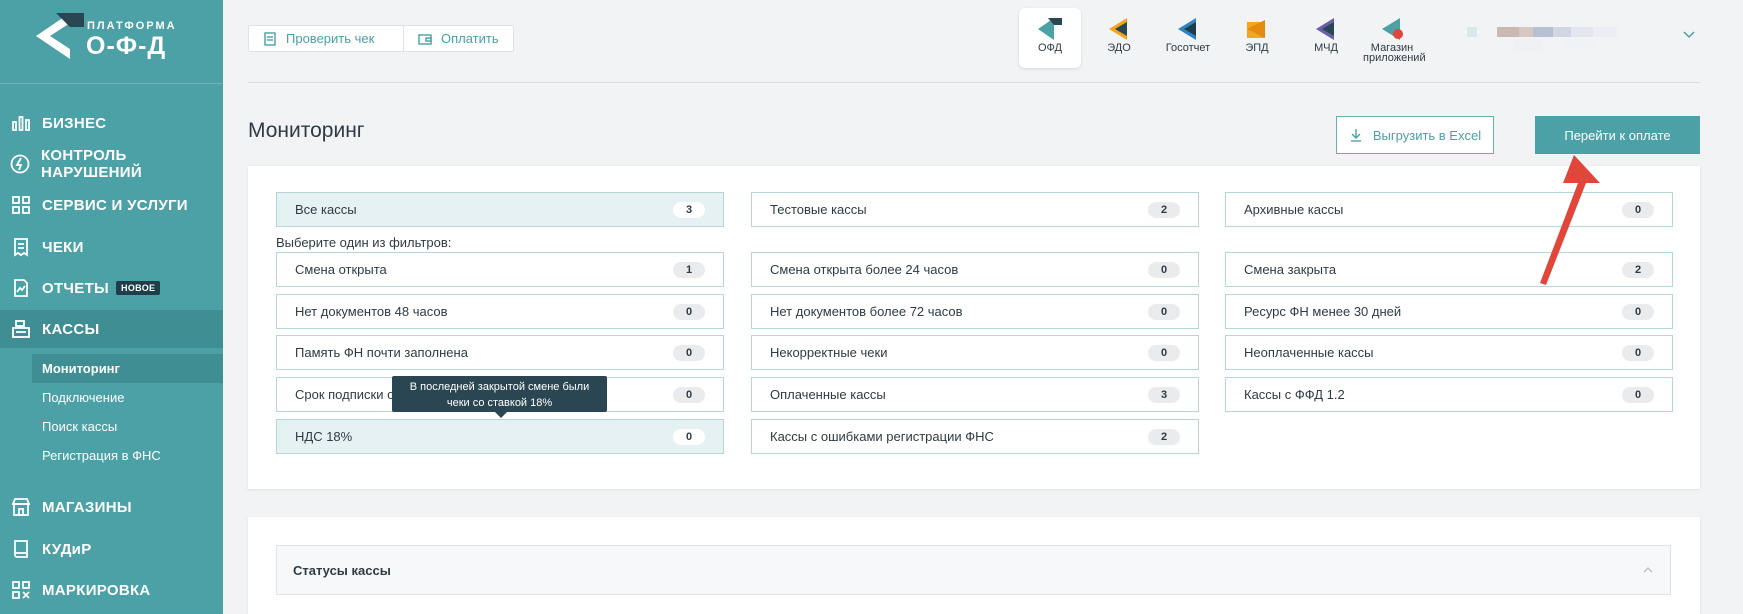  I want to click on app-mchd: МЧД, so click(1326, 38).